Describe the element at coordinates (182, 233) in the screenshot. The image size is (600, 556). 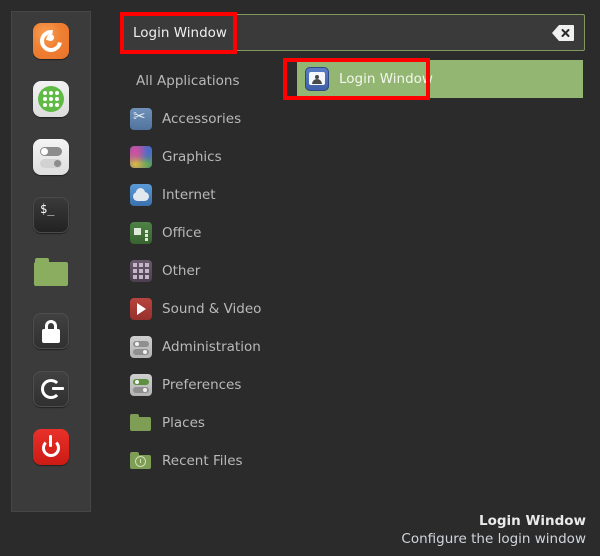
I see `category-label: Office` at that location.